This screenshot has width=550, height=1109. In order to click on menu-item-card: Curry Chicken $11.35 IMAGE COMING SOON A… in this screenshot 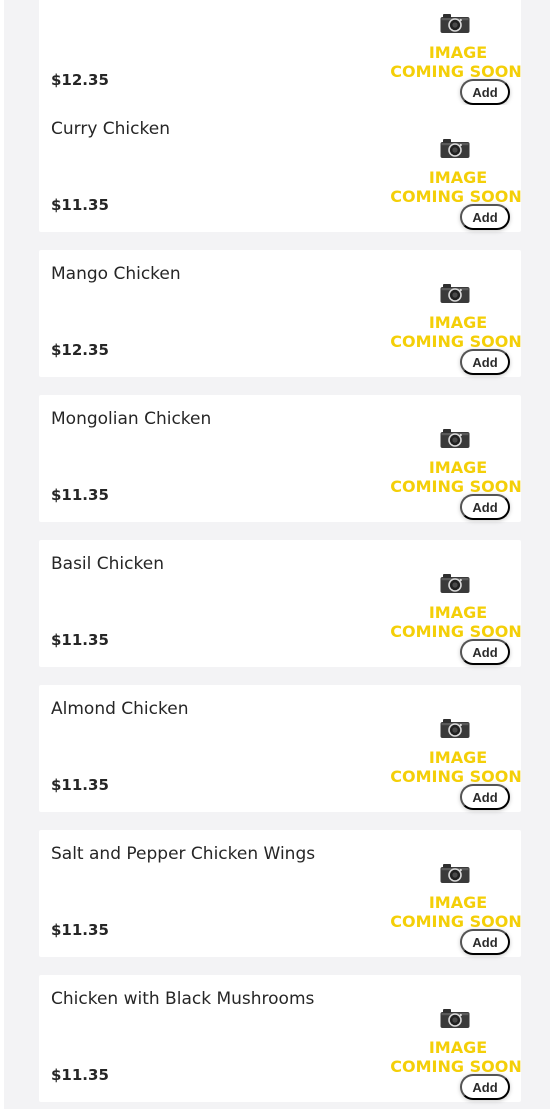, I will do `click(280, 168)`.